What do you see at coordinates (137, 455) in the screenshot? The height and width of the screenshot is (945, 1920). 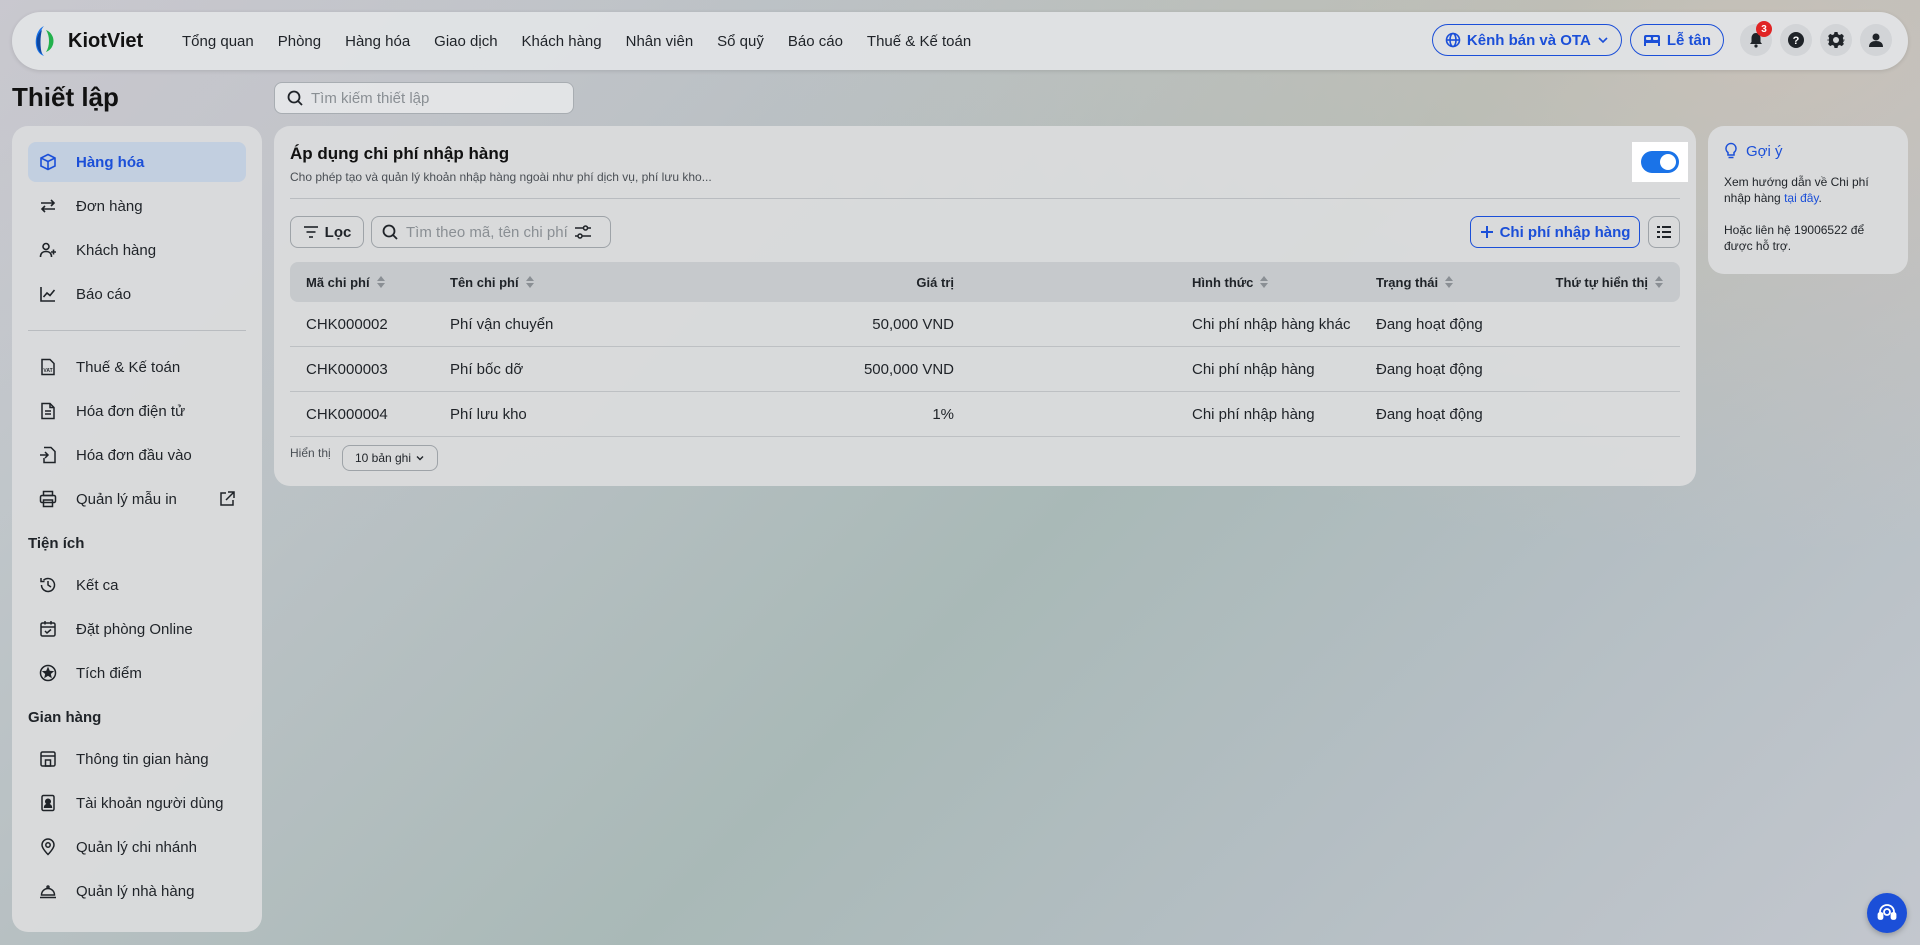 I see `sidebar-item-input-invoice: Hóa đơn đầu vào` at bounding box center [137, 455].